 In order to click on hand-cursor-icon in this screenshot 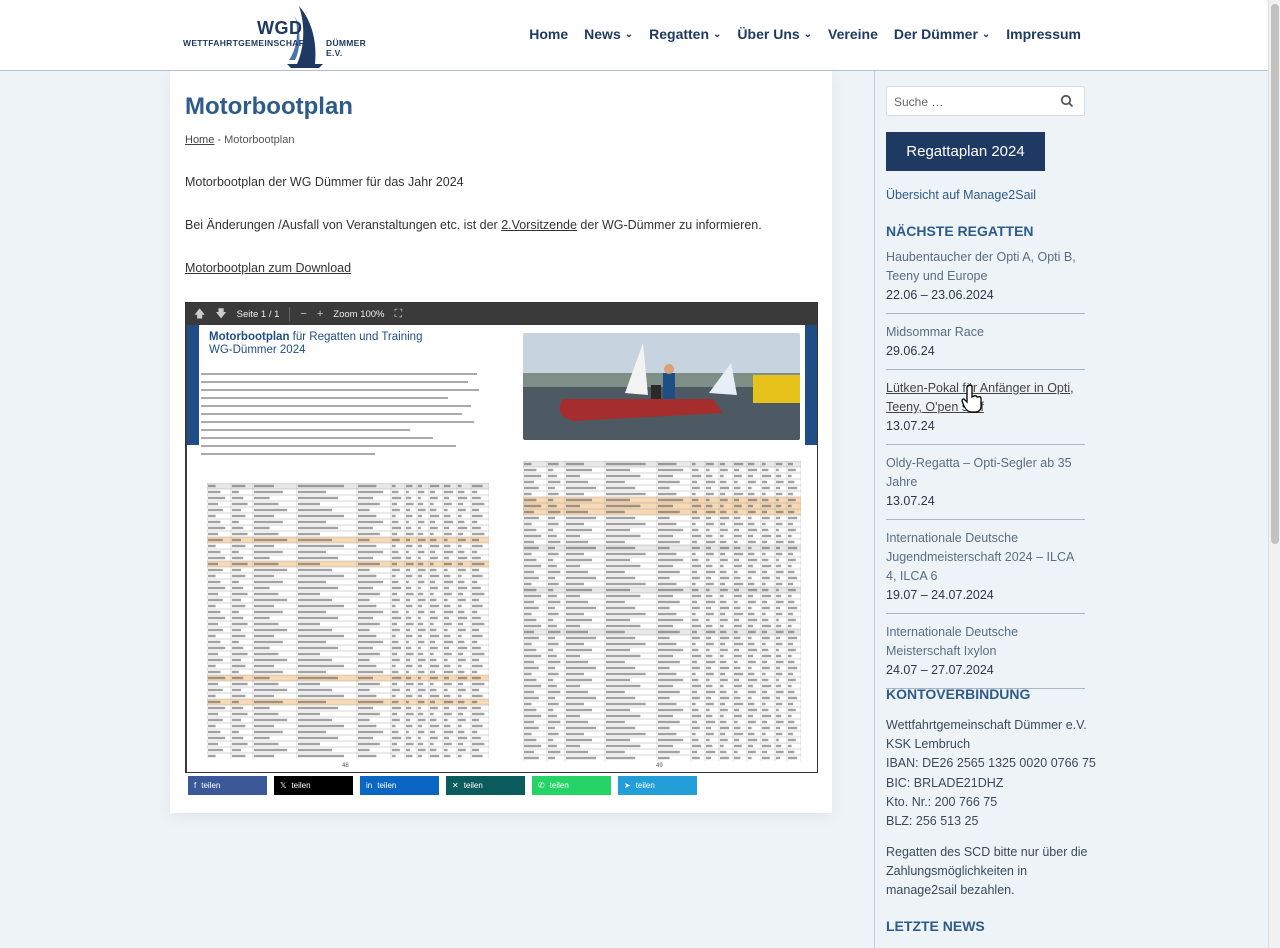, I will do `click(971, 398)`.